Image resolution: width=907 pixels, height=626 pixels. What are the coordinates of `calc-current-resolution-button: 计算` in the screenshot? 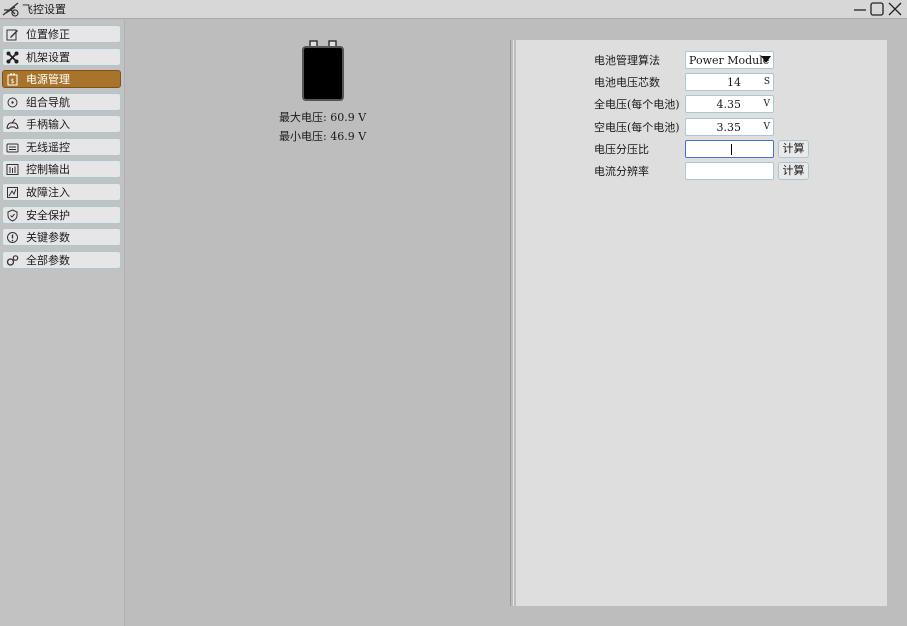 It's located at (793, 171).